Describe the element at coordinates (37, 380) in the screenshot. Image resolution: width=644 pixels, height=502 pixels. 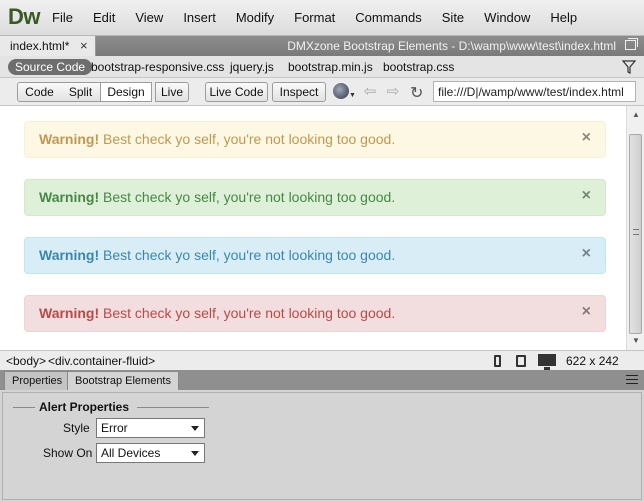
I see `tab-properties: Properties` at that location.